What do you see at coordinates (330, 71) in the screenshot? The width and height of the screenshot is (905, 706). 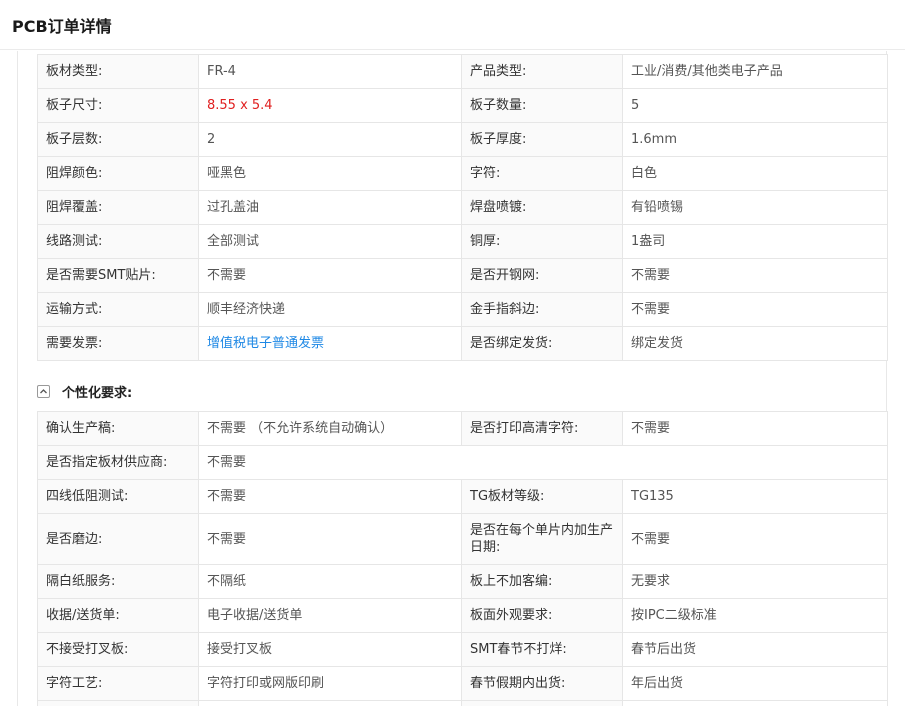 I see `field-value: FR-4` at bounding box center [330, 71].